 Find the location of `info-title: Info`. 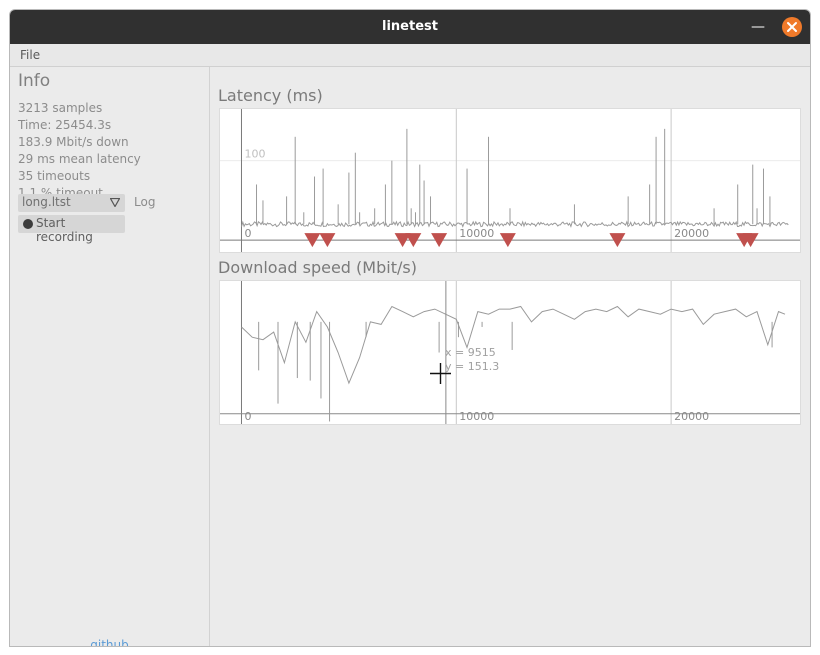

info-title: Info is located at coordinates (34, 81).